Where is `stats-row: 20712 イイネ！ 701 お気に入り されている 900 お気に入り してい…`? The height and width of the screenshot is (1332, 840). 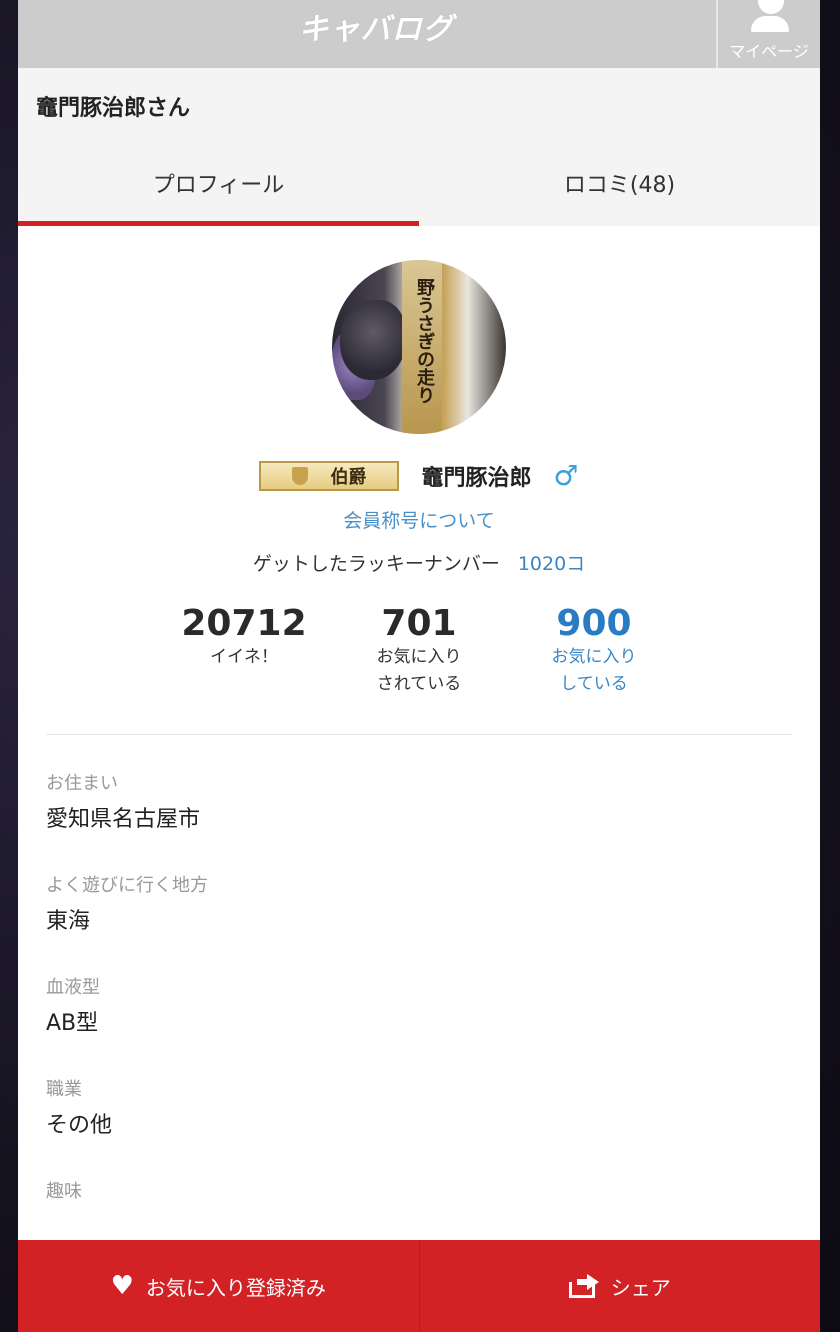
stats-row: 20712 イイネ！ 701 お気に入り されている 900 お気に入り してい… is located at coordinates (419, 651).